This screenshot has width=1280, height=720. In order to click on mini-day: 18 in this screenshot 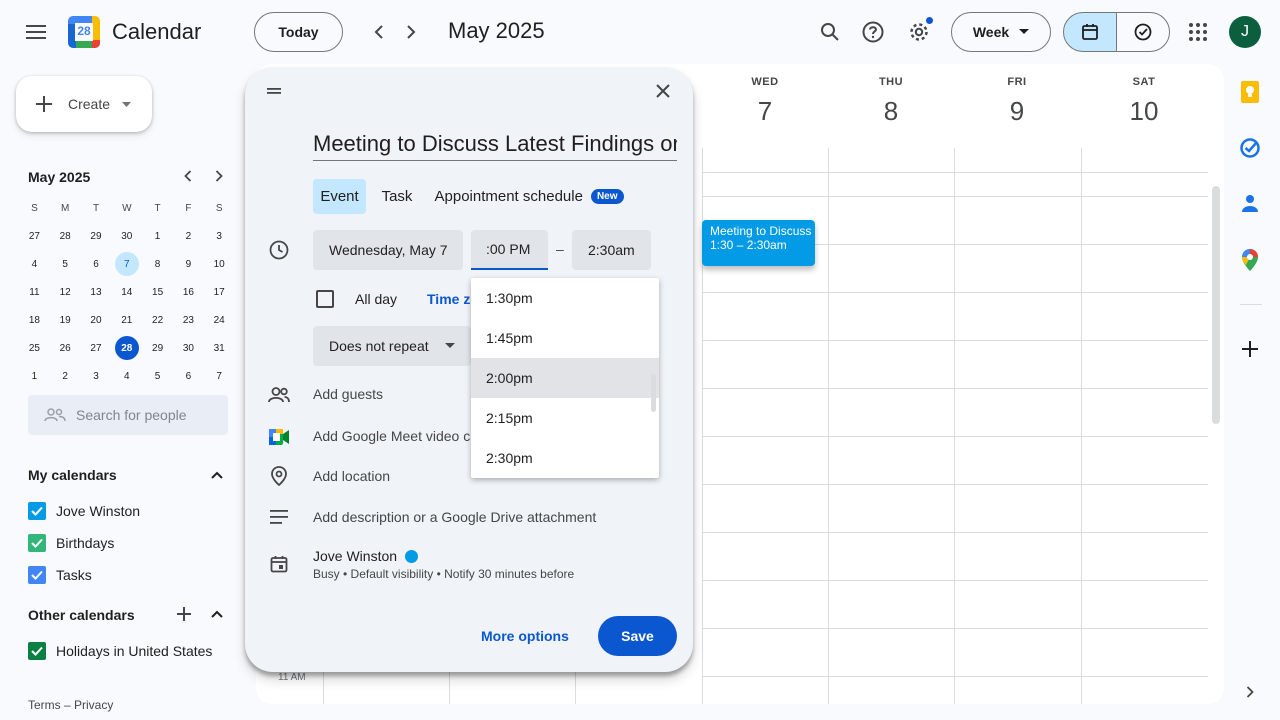, I will do `click(34, 320)`.